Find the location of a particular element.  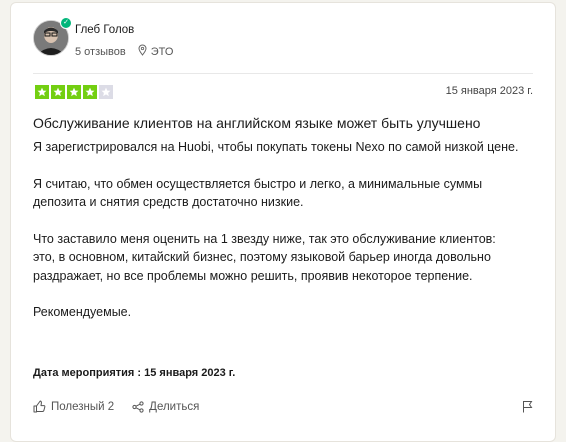

location-pin-icon is located at coordinates (142, 51).